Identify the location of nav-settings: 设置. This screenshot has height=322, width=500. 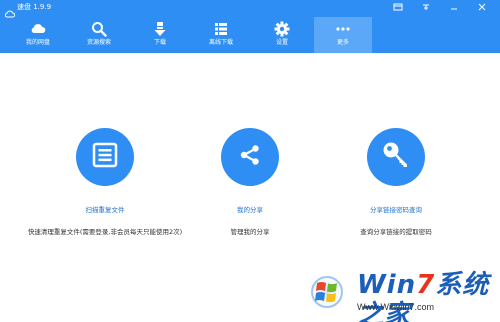
(282, 35).